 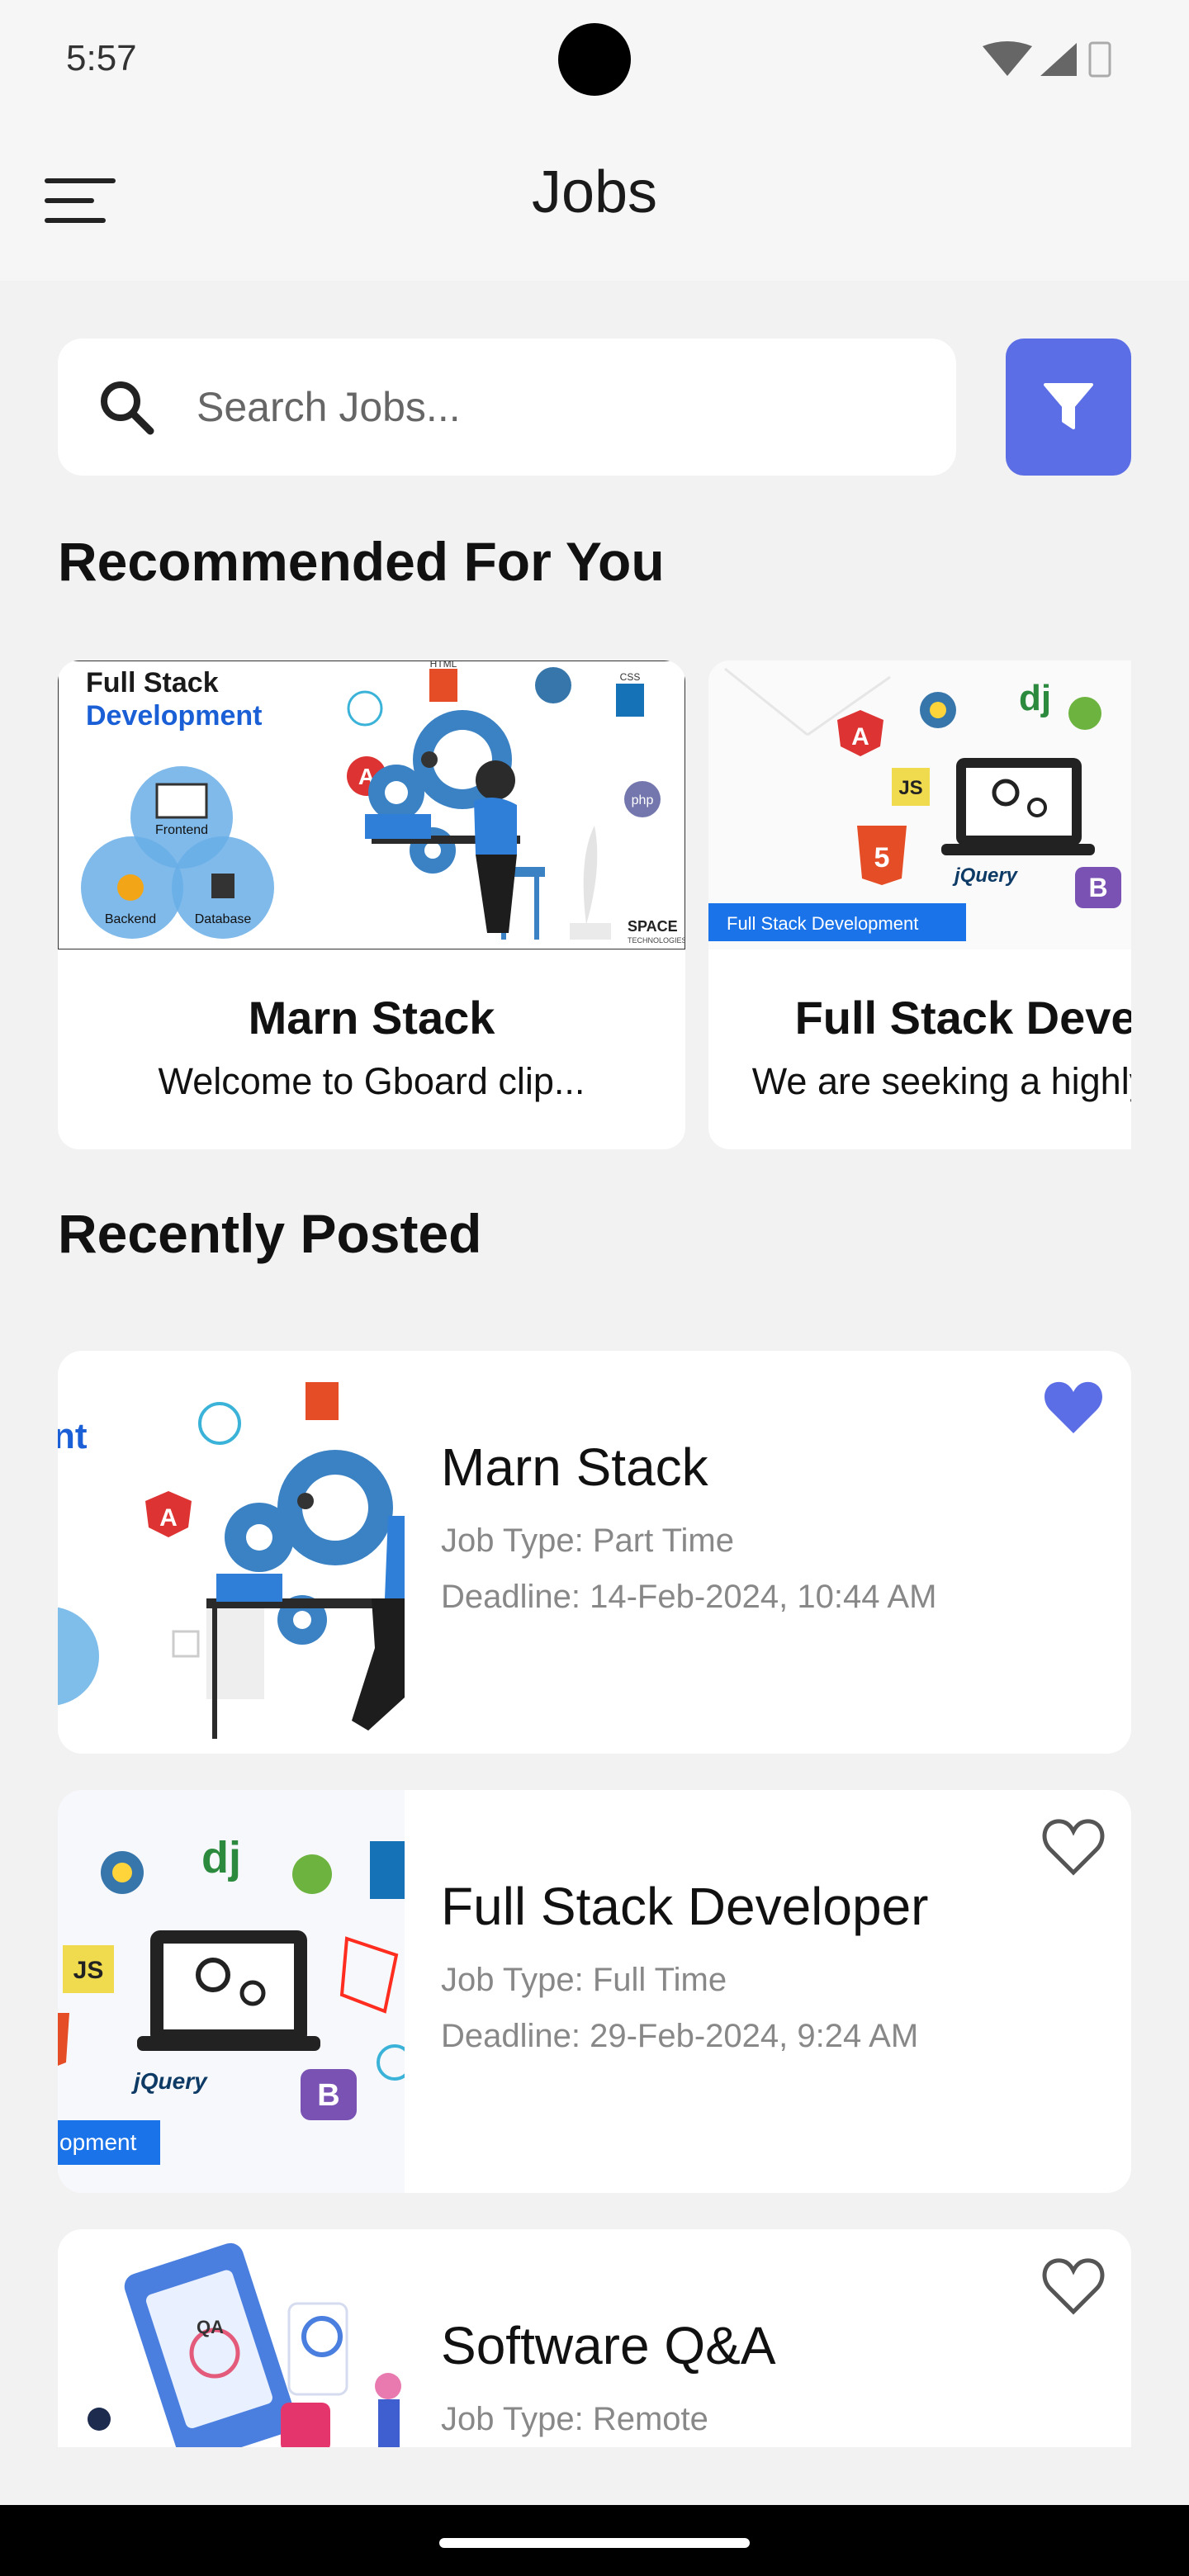 I want to click on search-icon, so click(x=127, y=408).